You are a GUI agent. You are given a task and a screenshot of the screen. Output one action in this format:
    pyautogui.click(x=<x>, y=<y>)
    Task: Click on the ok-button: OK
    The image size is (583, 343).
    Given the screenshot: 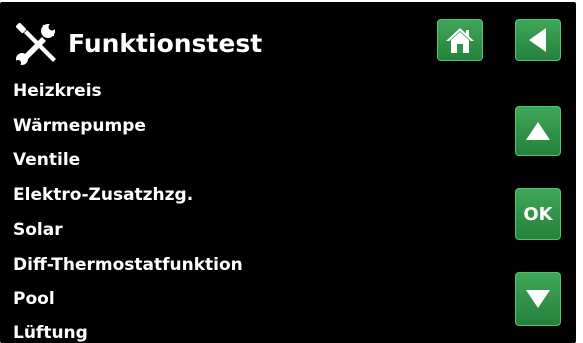 What is the action you would take?
    pyautogui.click(x=538, y=214)
    